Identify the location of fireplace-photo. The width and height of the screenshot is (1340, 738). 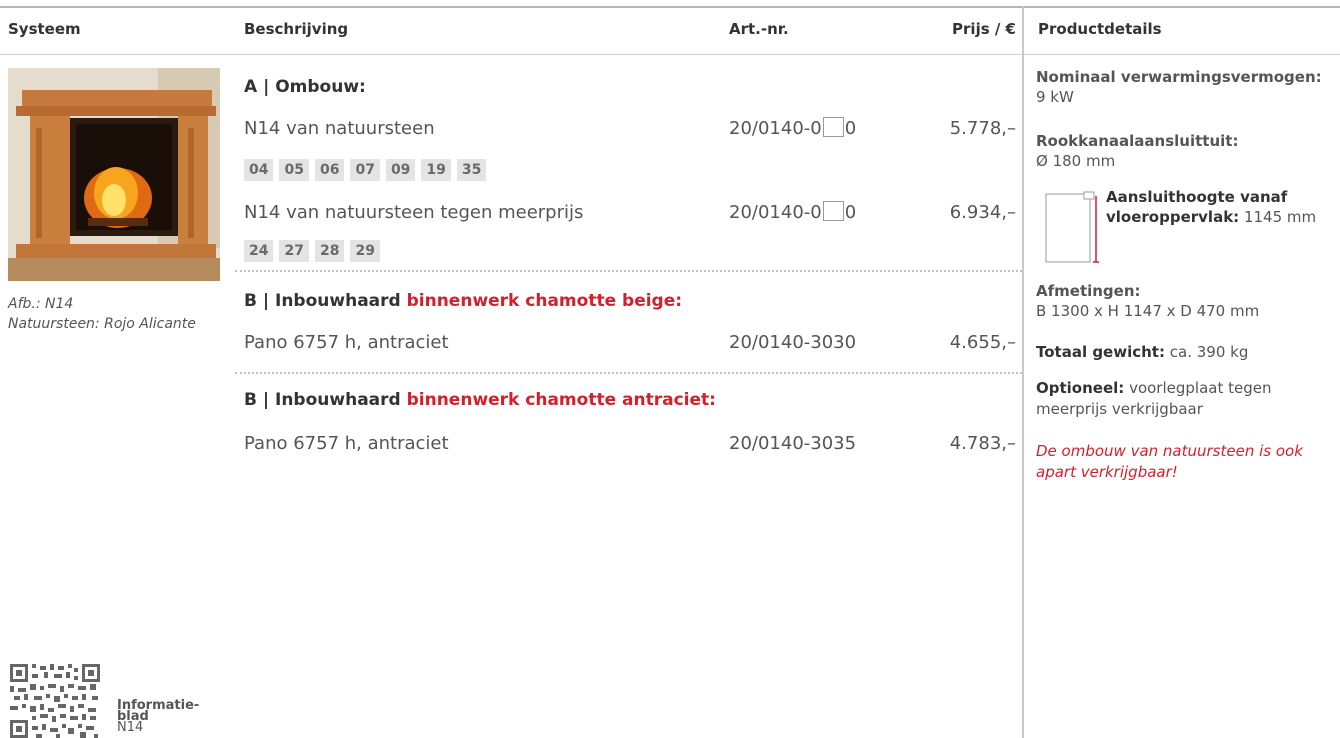
(114, 174).